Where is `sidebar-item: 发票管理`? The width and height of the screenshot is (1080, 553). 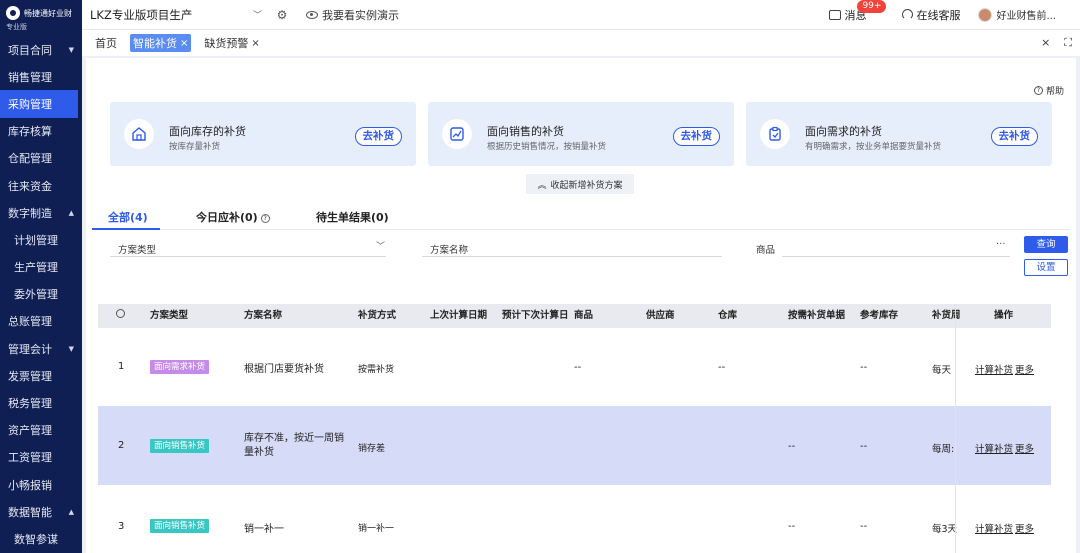 sidebar-item: 发票管理 is located at coordinates (41, 375).